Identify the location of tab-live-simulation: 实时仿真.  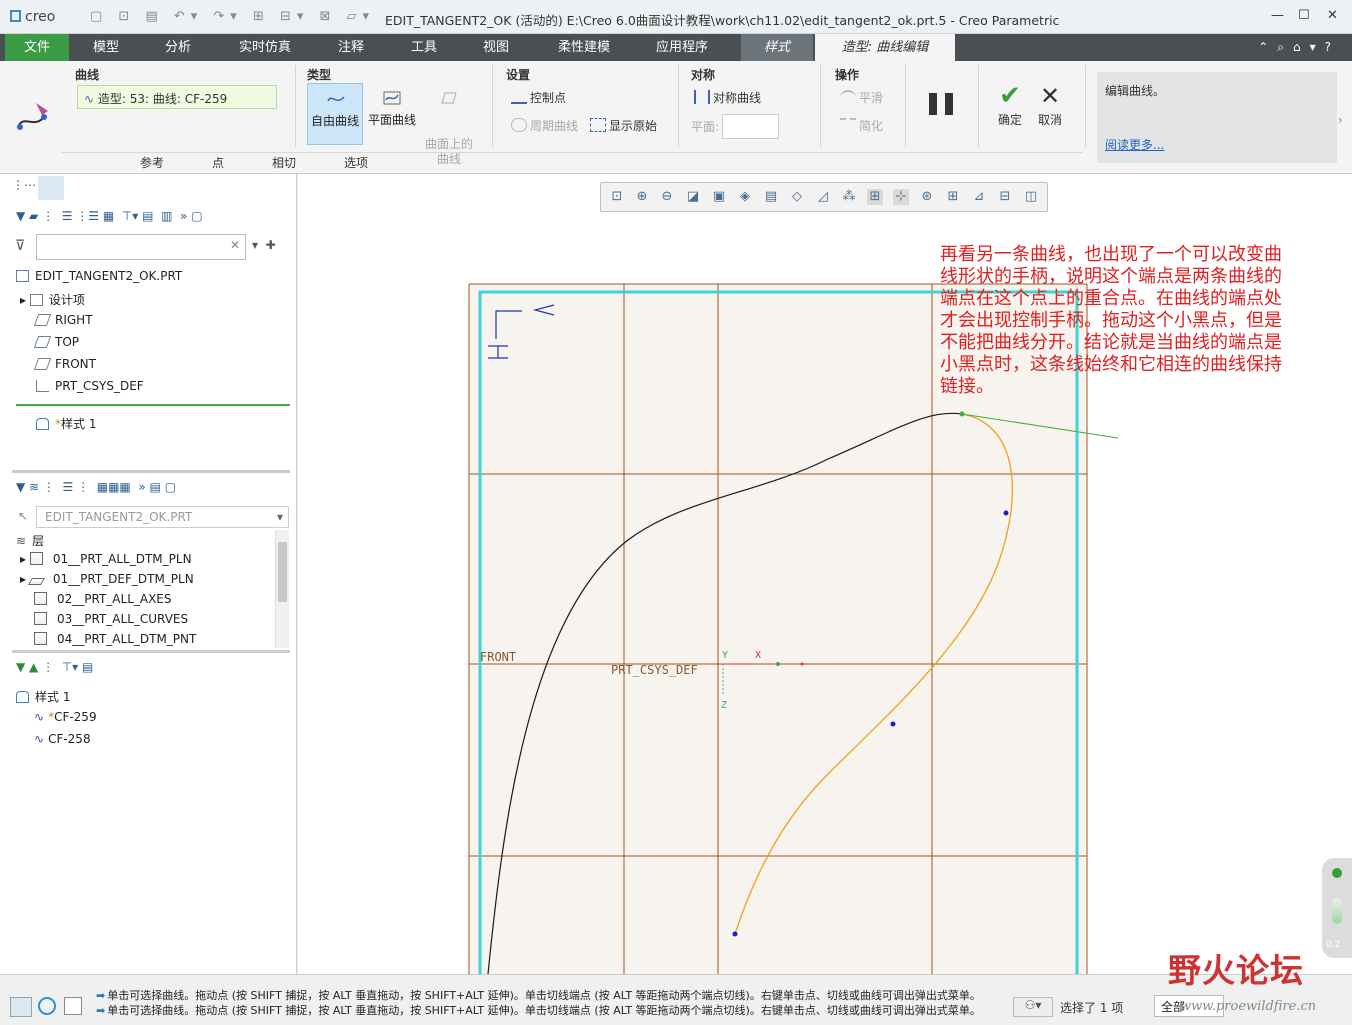
(265, 47).